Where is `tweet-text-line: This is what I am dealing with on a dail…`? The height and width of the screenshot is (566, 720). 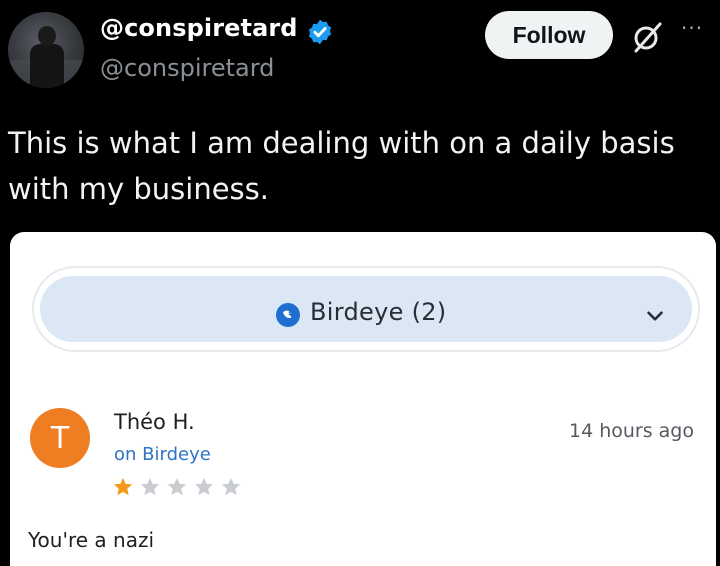 tweet-text-line: This is what I am dealing with on a dail… is located at coordinates (341, 143).